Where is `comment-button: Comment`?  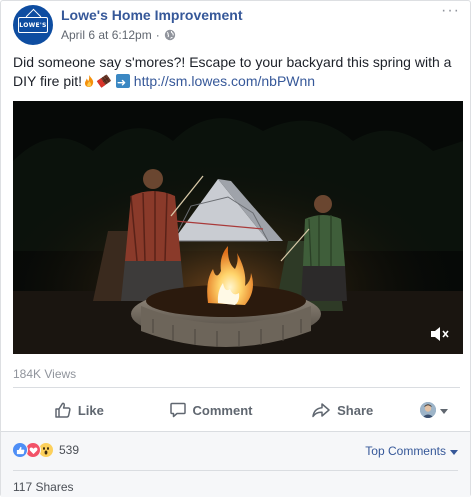 comment-button: Comment is located at coordinates (211, 410).